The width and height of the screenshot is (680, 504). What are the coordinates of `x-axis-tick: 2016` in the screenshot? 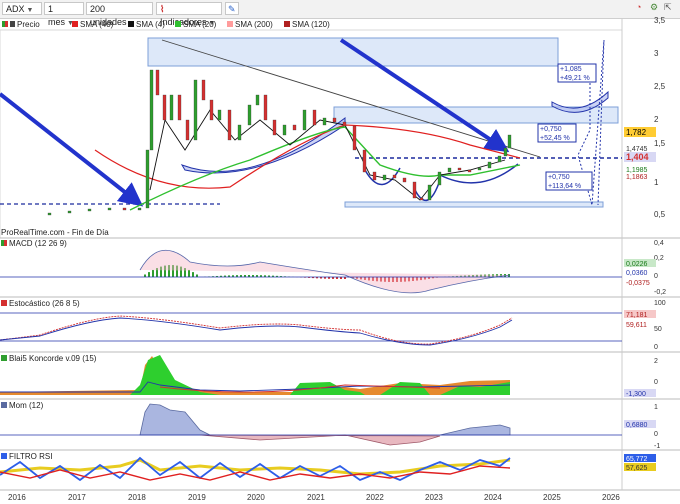 It's located at (17, 497).